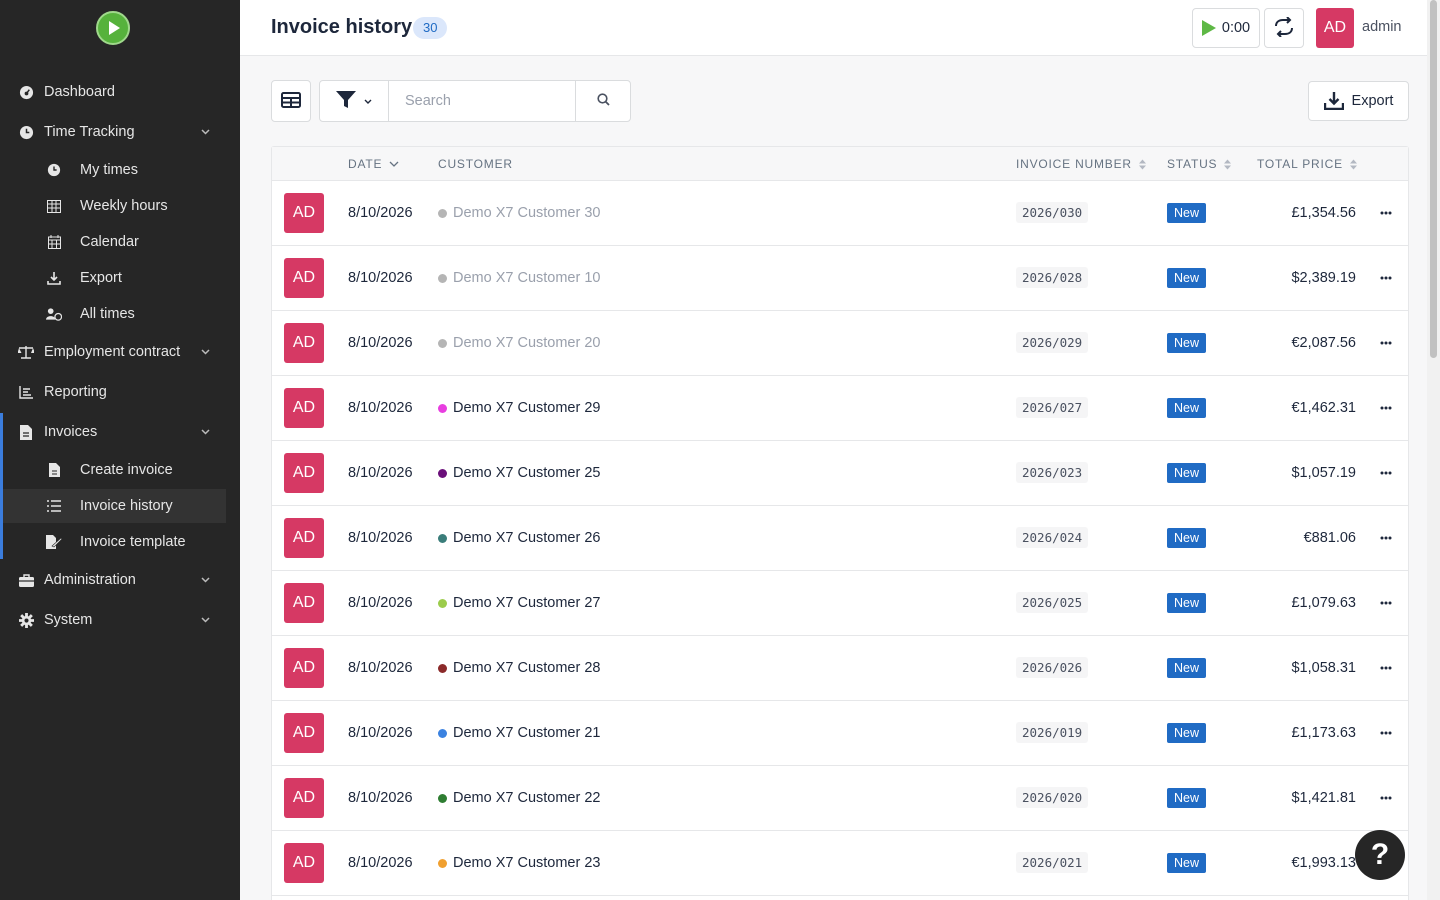 This screenshot has height=900, width=1440. Describe the element at coordinates (120, 92) in the screenshot. I see `sidebar-item-dashboard: Dashboard` at that location.